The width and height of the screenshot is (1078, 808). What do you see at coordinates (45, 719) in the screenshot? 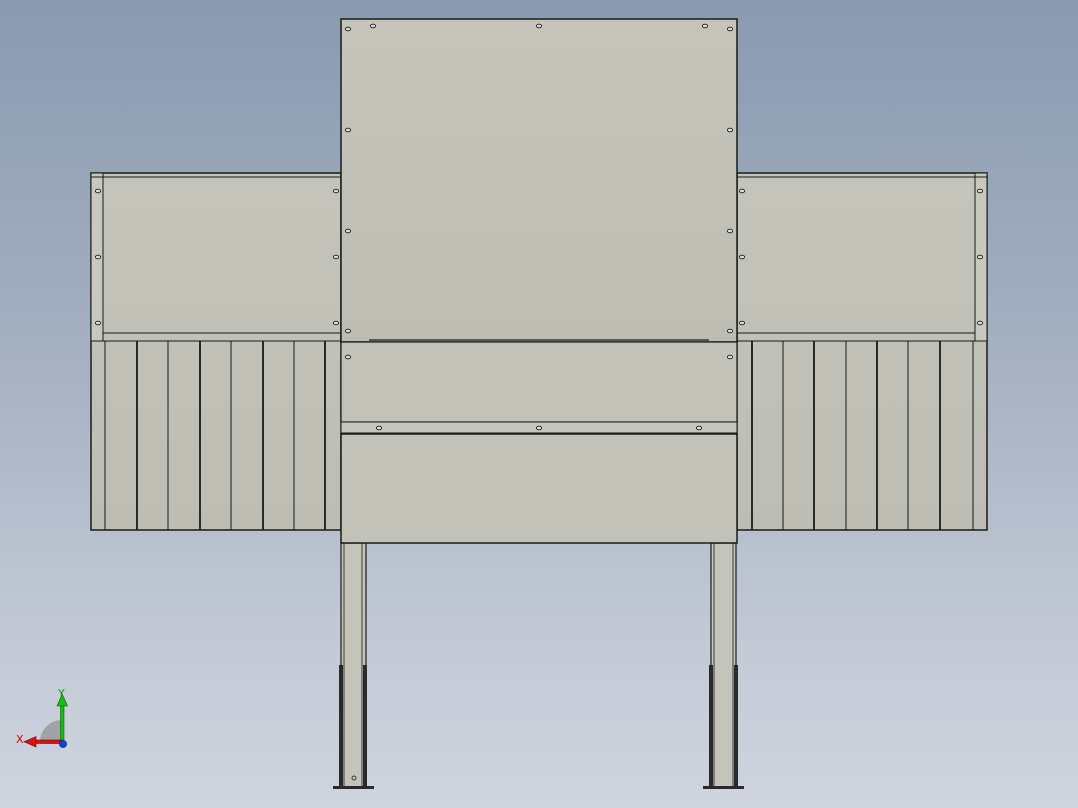
I see `coordinate-triad: X Y` at bounding box center [45, 719].